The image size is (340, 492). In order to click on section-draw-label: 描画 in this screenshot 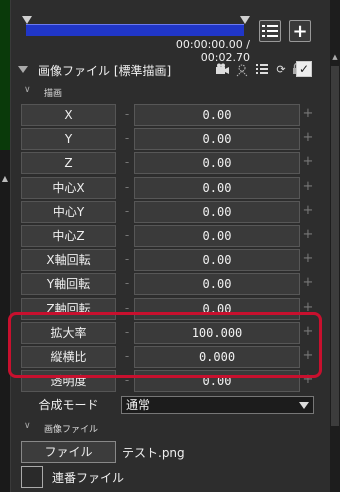, I will do `click(53, 94)`.